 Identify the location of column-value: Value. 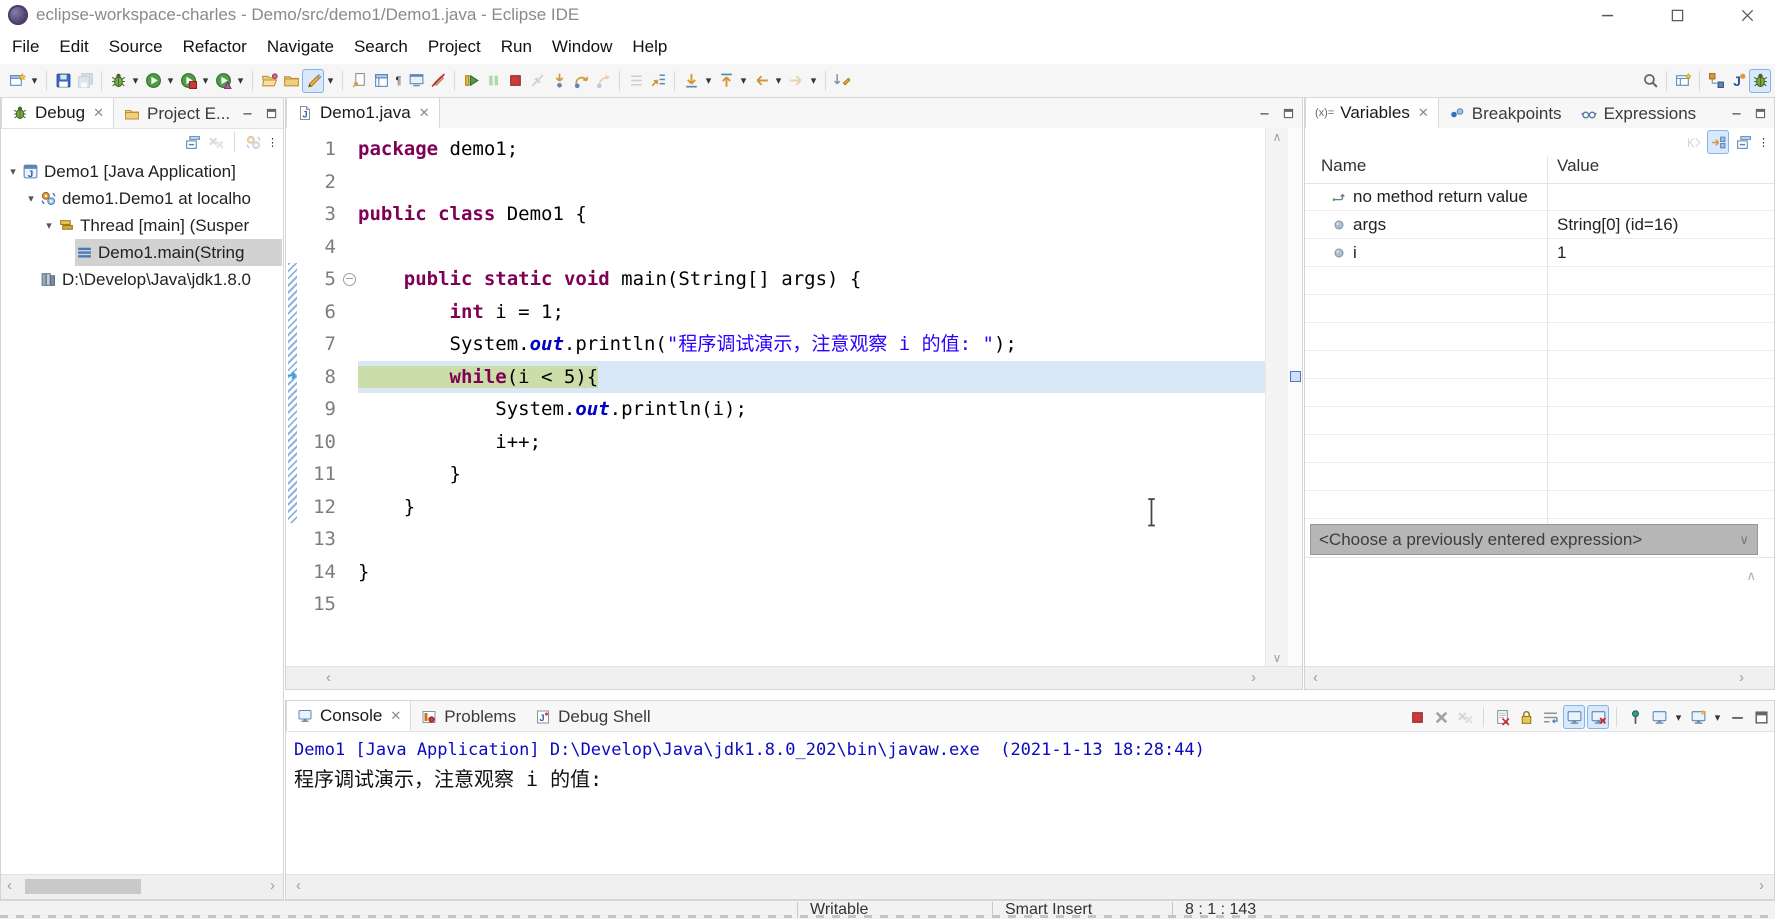
(1573, 169).